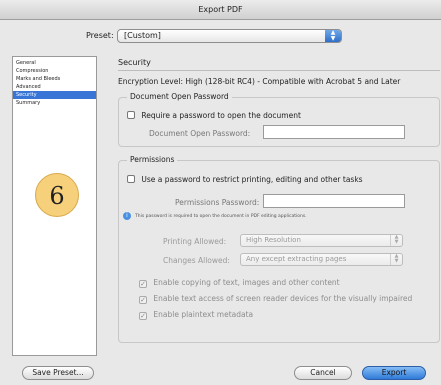 The image size is (441, 385). What do you see at coordinates (396, 240) in the screenshot?
I see `printing-select-arrows-icon: ▲ ▼` at bounding box center [396, 240].